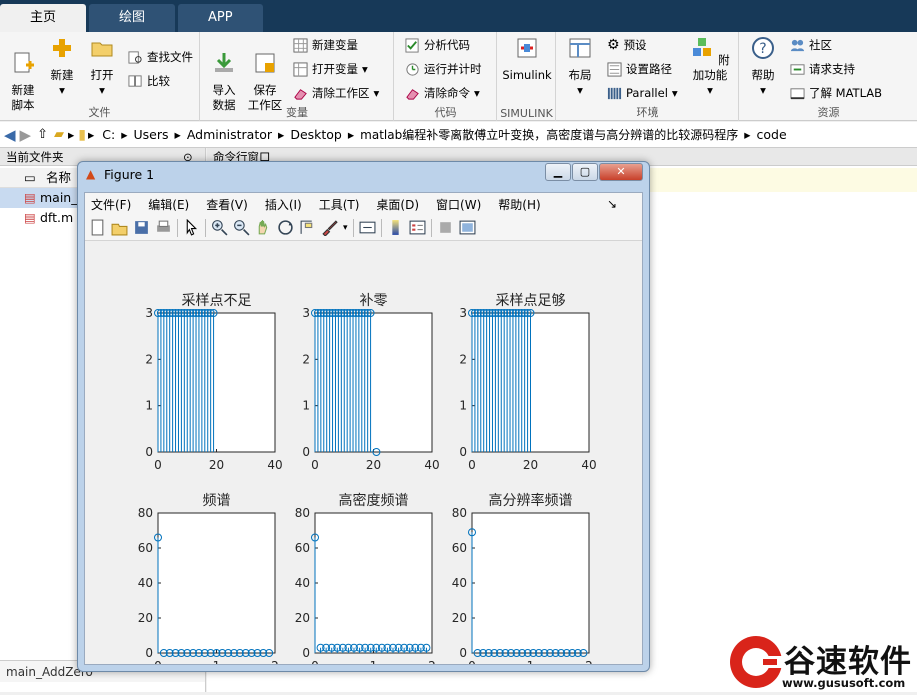 This screenshot has width=917, height=695. I want to click on zoom-in-icon, so click(219, 227).